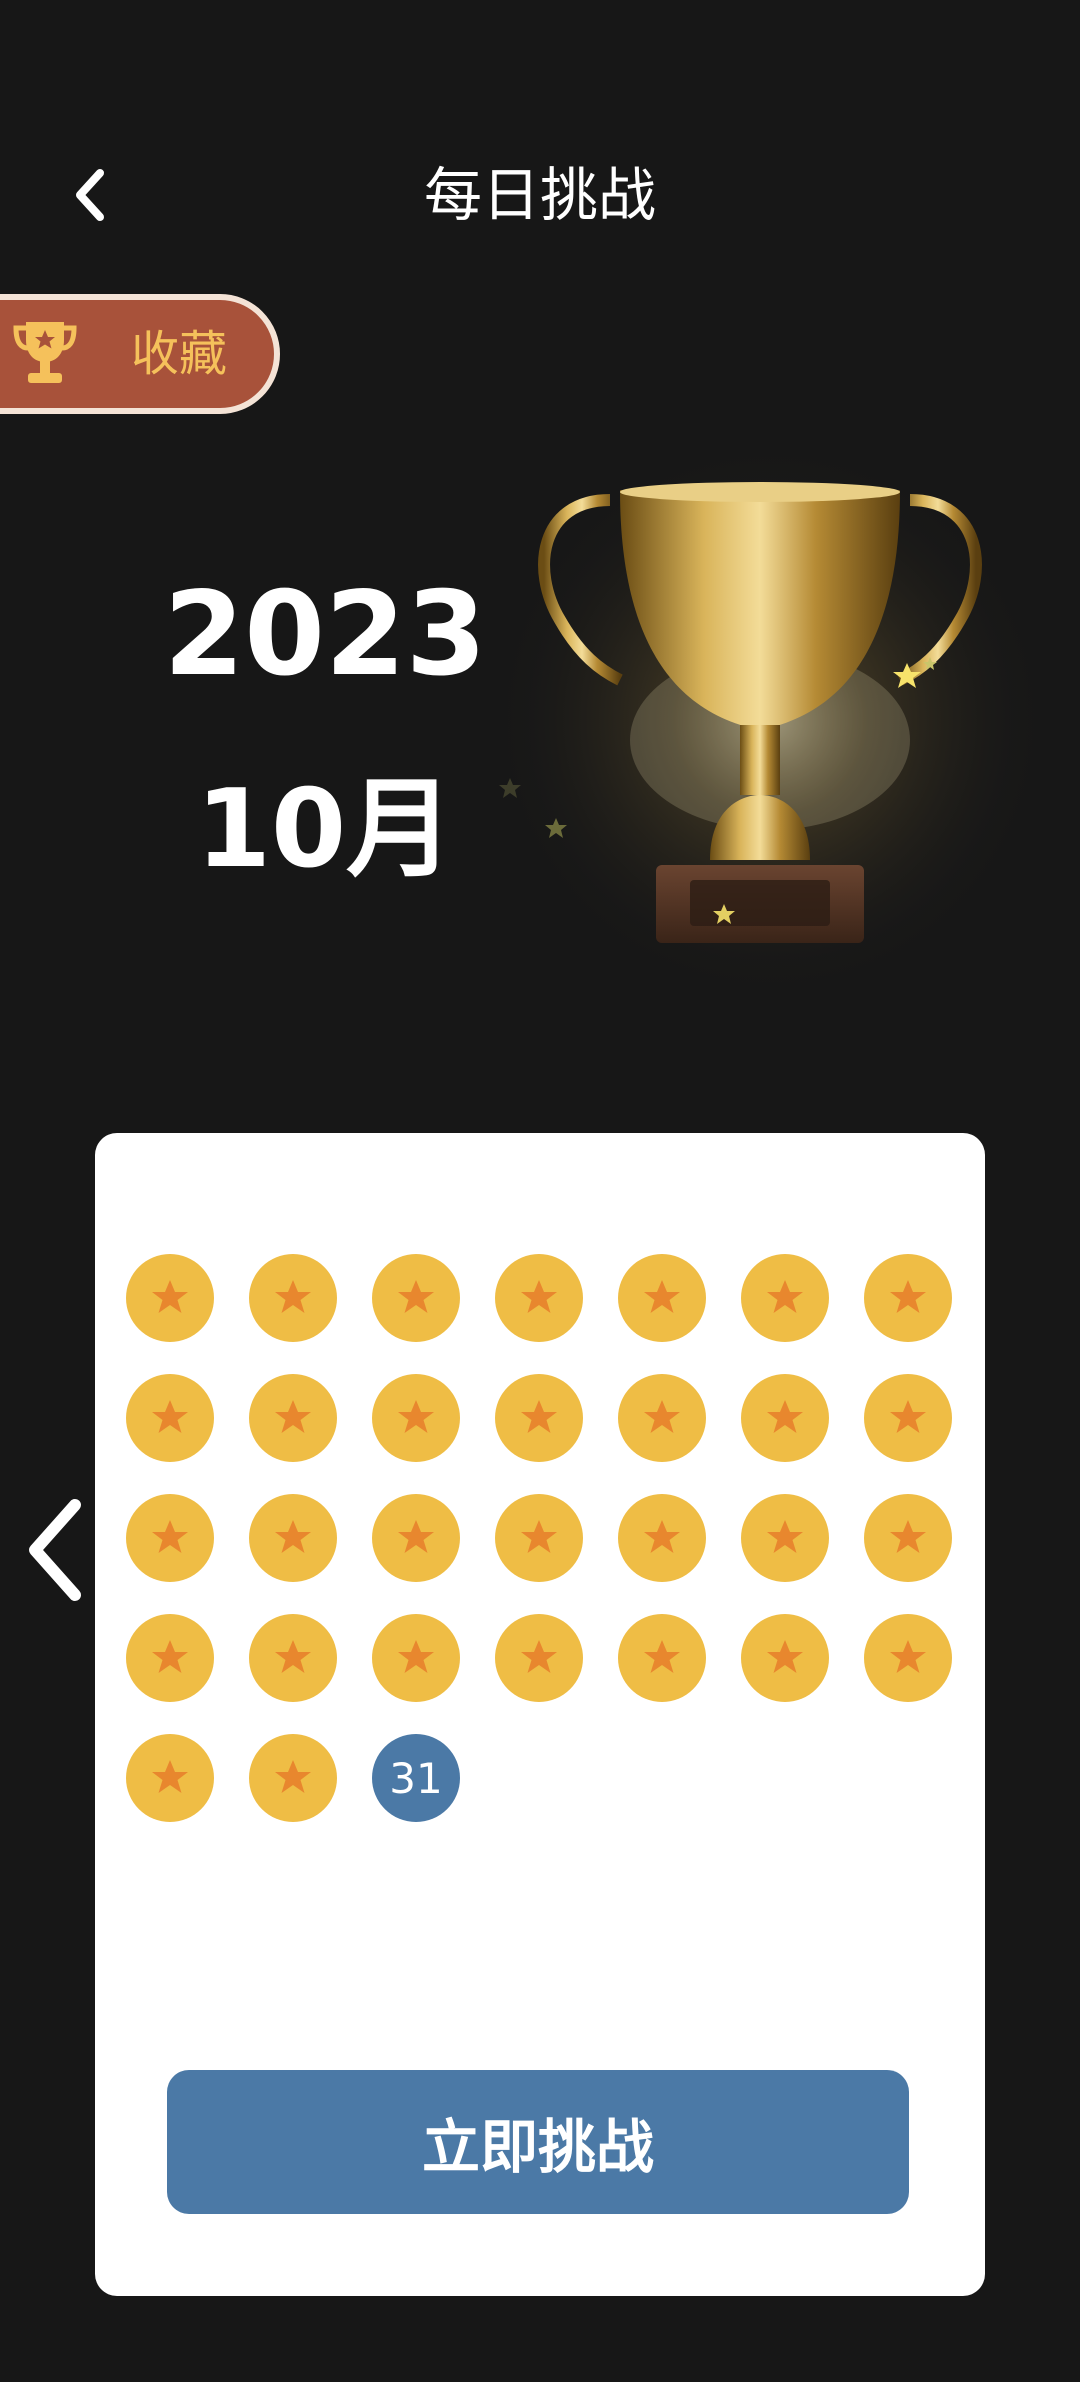 The height and width of the screenshot is (2382, 1080). Describe the element at coordinates (770, 720) in the screenshot. I see `trophy-illustration` at that location.